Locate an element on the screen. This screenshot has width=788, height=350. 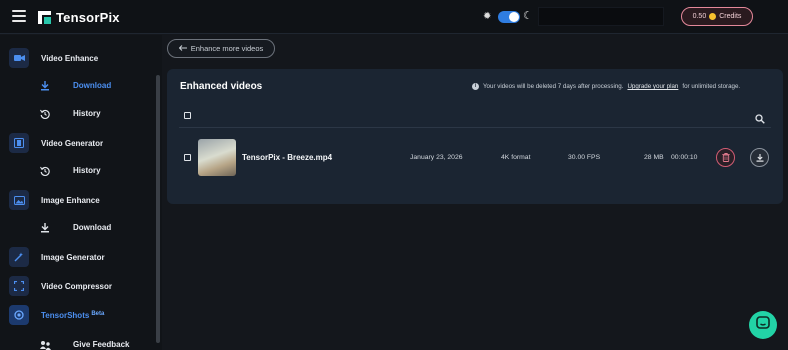
video-fps: 30.00 FPS is located at coordinates (584, 157).